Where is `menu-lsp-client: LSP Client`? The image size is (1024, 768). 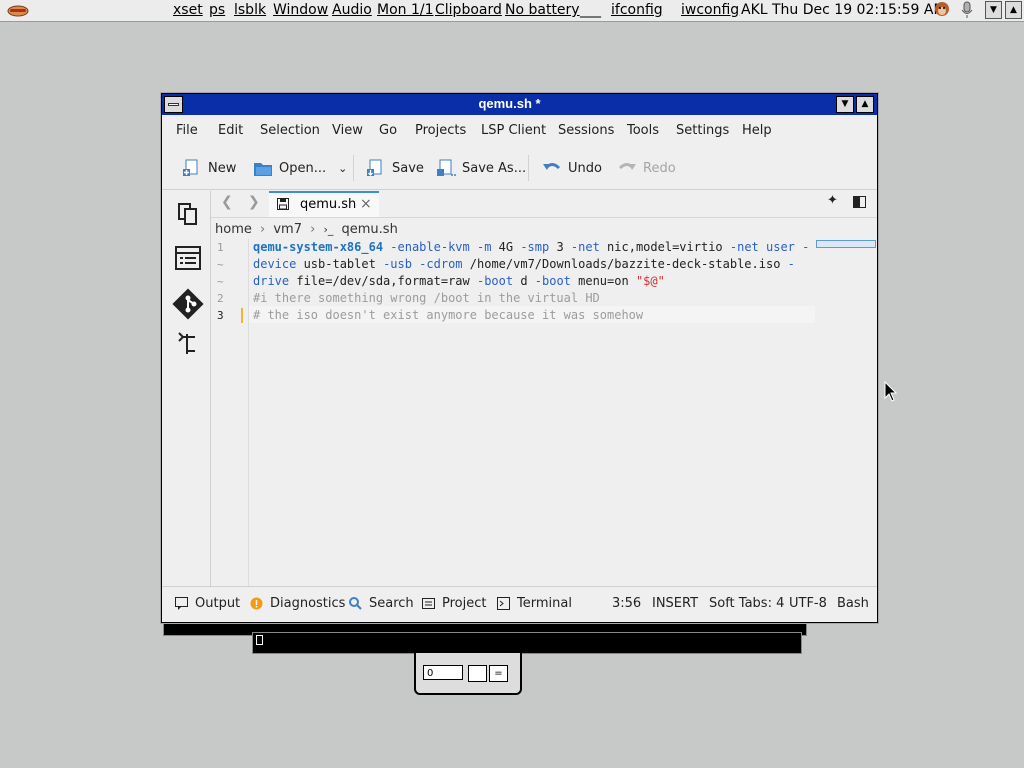
menu-lsp-client: LSP Client is located at coordinates (513, 130).